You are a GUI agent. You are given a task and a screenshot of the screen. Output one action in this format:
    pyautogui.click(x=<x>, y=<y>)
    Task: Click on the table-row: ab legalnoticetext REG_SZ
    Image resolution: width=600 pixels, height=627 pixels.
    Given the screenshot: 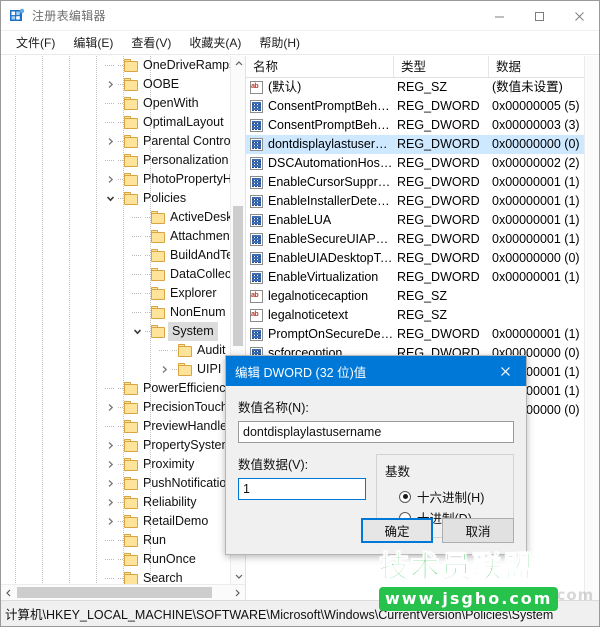 What is the action you would take?
    pyautogui.click(x=415, y=315)
    